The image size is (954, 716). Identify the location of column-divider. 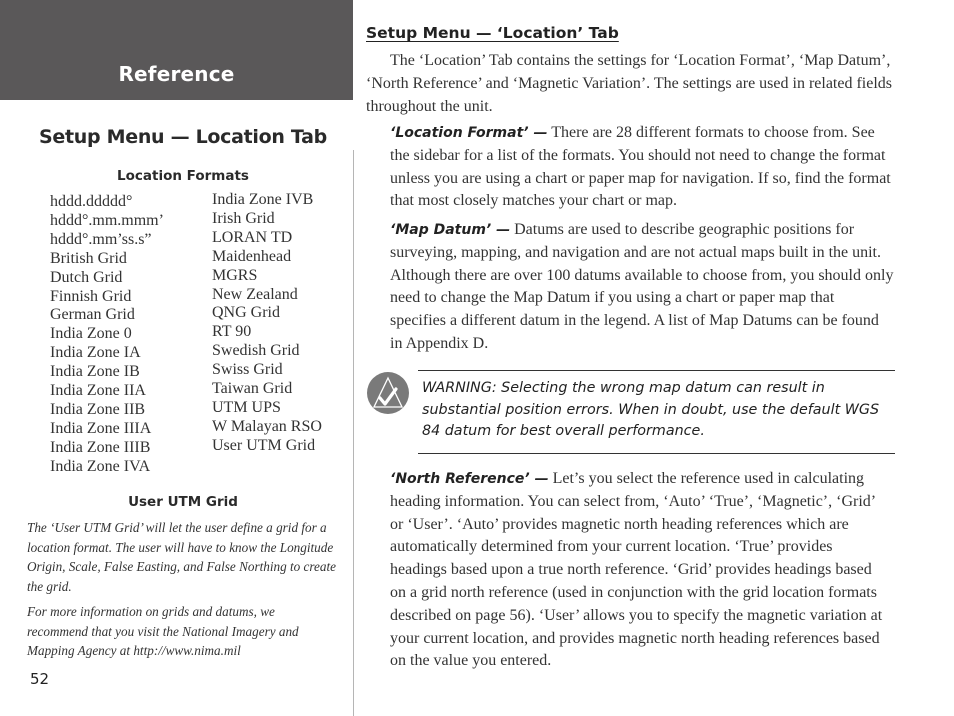
(353, 433).